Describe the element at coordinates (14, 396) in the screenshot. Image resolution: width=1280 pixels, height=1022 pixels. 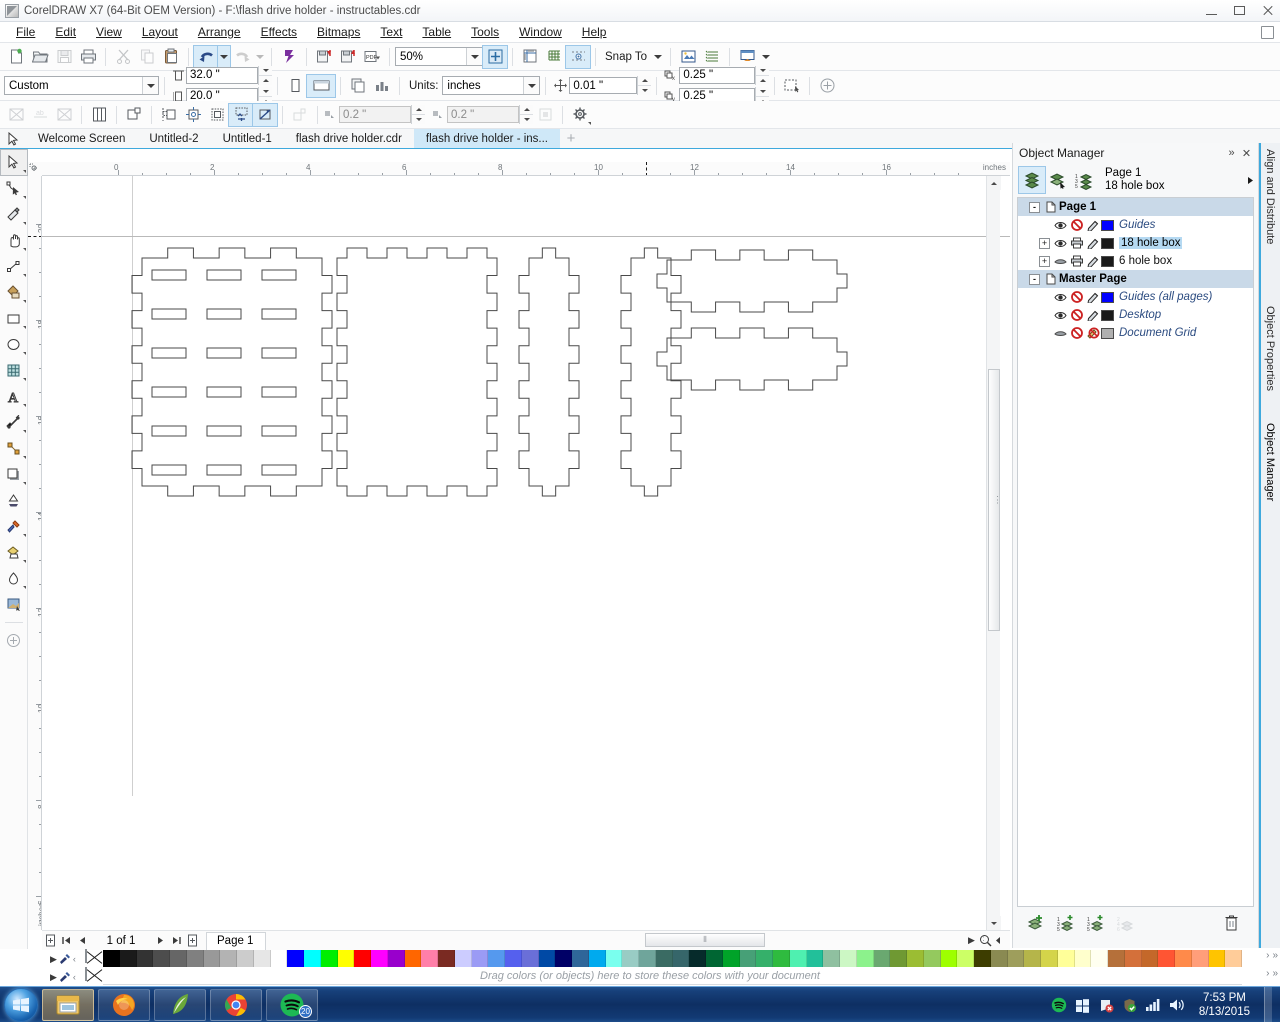
I see `text-tool: A` at that location.